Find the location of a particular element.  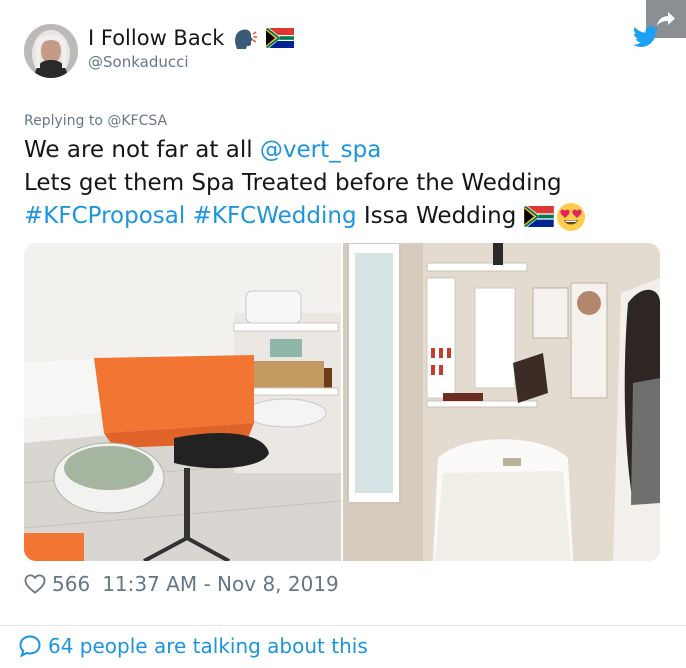

conversation-link: 64 people are talking about this is located at coordinates (193, 646).